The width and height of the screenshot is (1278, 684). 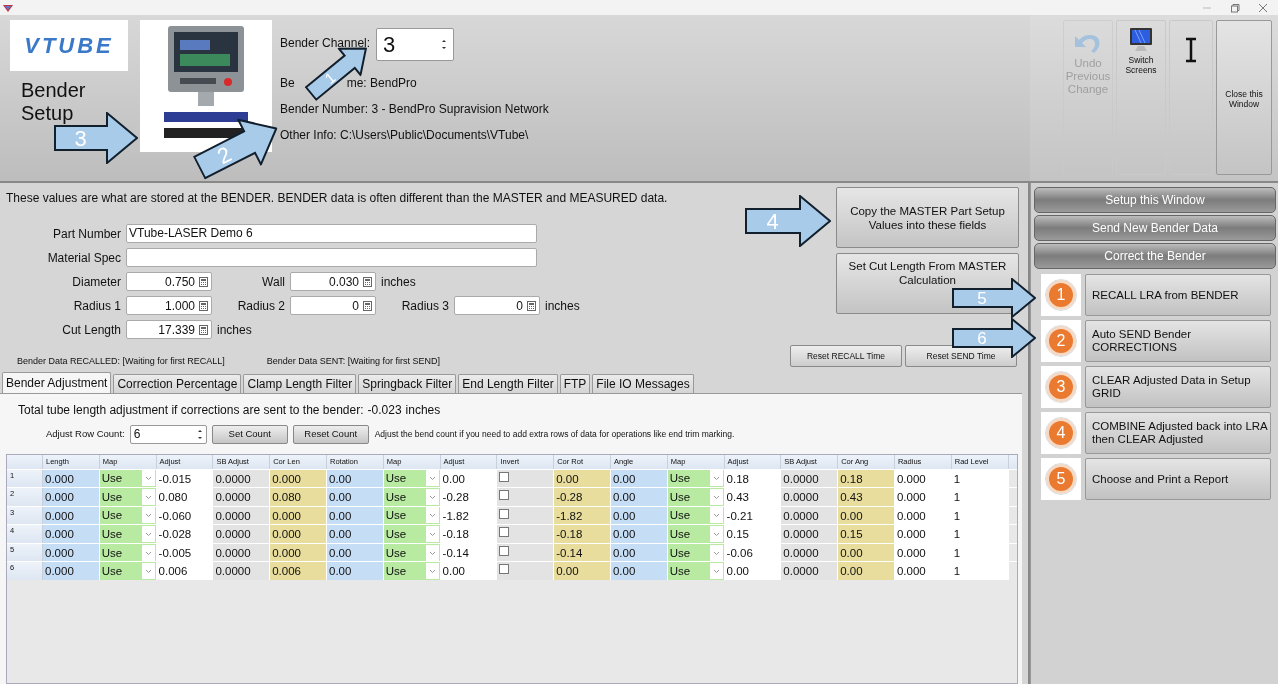 What do you see at coordinates (333, 281) in the screenshot?
I see `number-field: 0.030` at bounding box center [333, 281].